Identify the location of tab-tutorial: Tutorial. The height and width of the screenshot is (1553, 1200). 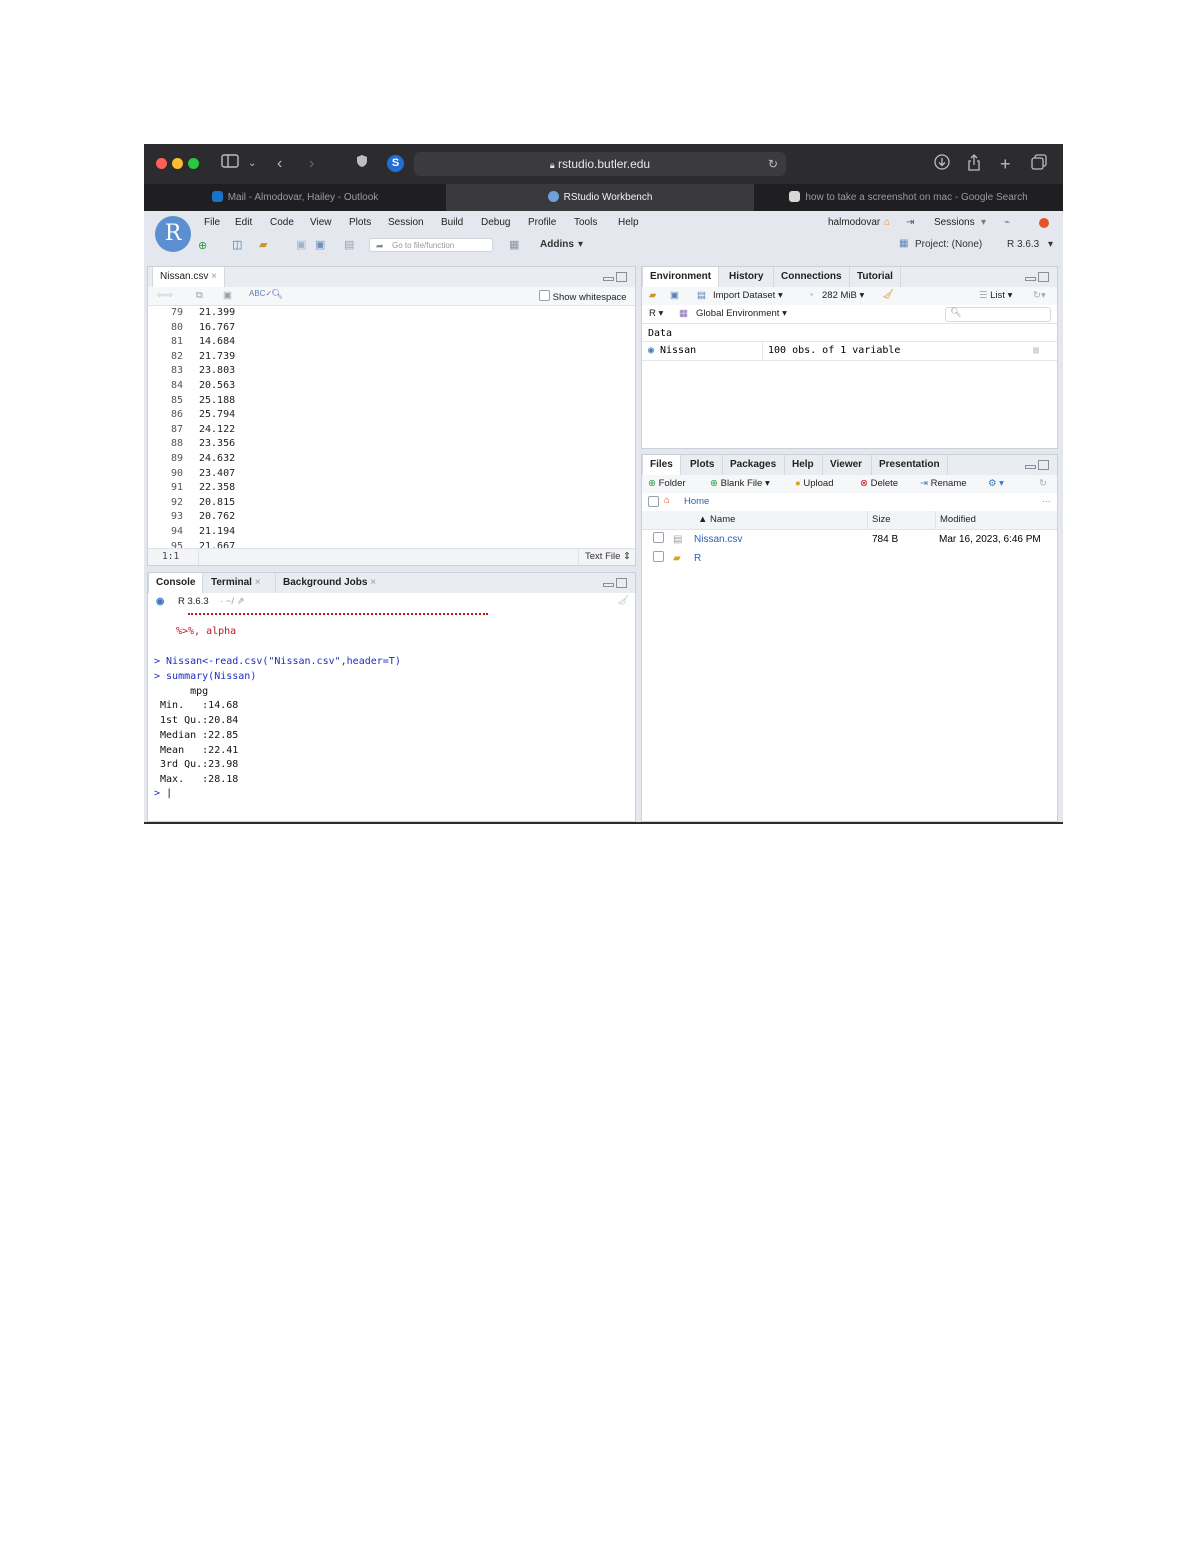
(875, 277).